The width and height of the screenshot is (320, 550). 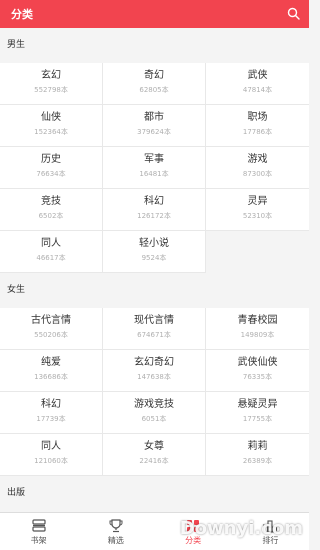 I want to click on category-name: 奇幻, so click(x=154, y=75).